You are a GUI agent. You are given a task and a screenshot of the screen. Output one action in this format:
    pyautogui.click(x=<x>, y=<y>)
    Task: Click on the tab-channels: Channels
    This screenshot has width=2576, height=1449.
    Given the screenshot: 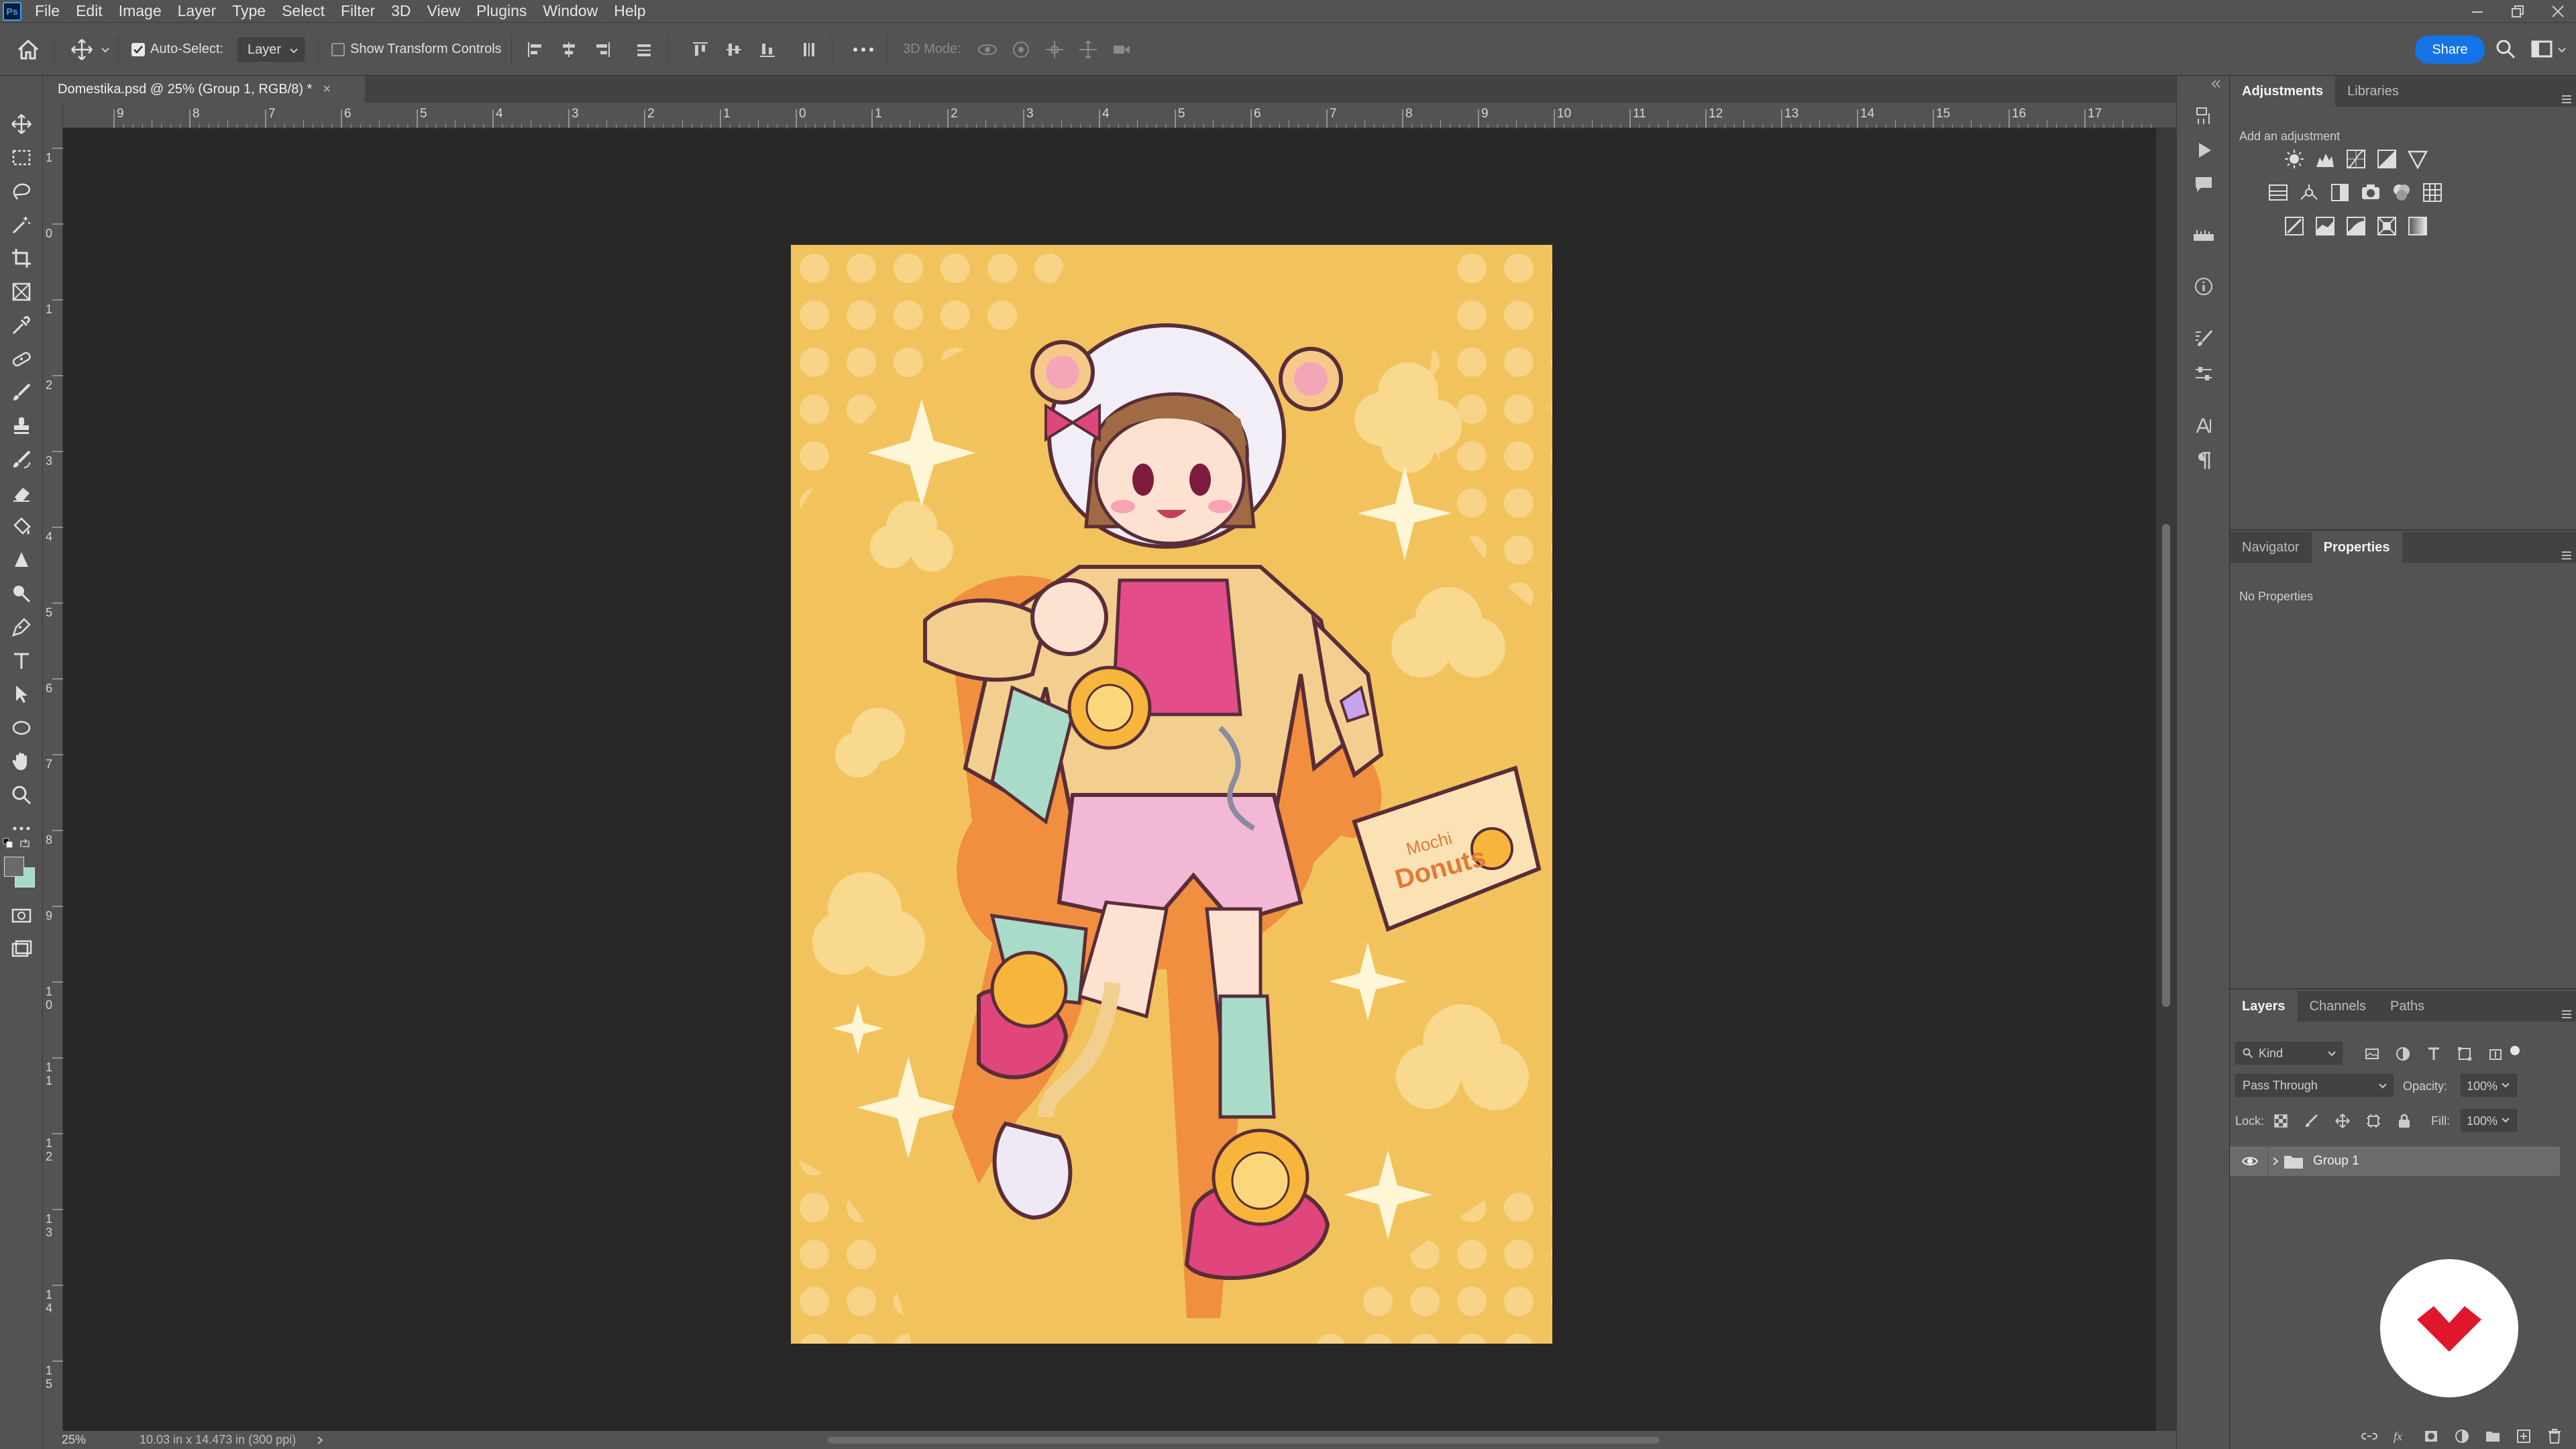 What is the action you would take?
    pyautogui.click(x=2338, y=1006)
    